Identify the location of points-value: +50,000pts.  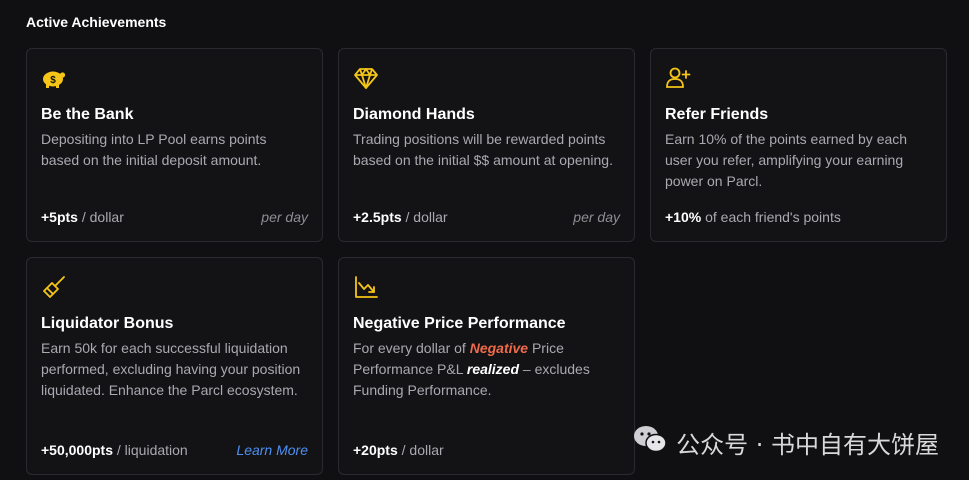
(77, 450).